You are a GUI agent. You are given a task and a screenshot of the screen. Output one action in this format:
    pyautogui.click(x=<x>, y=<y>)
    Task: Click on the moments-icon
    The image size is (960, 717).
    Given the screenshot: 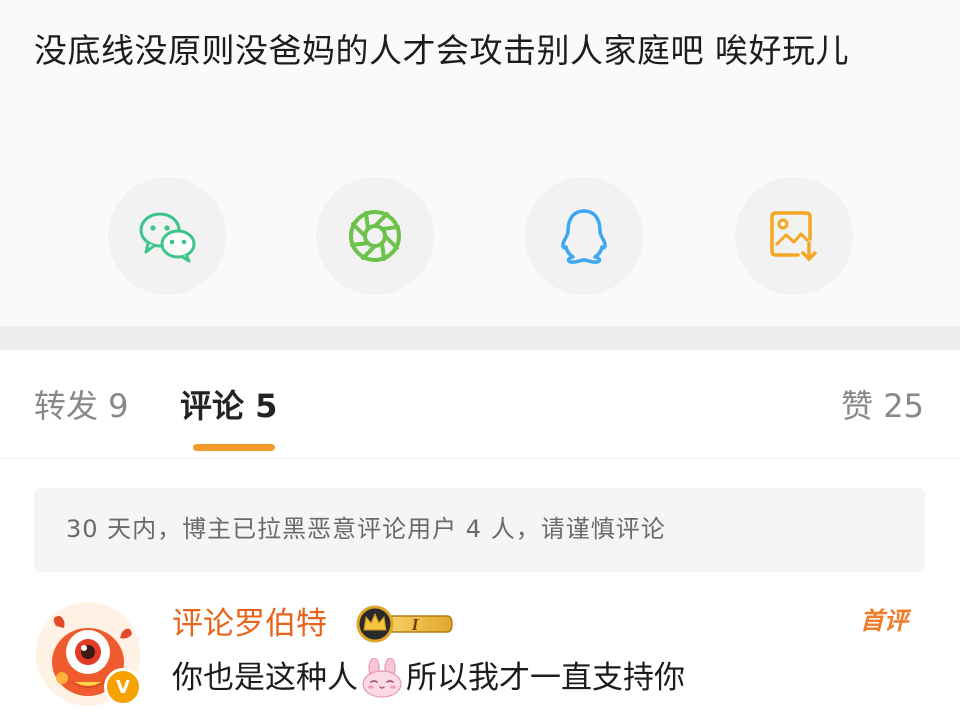 What is the action you would take?
    pyautogui.click(x=375, y=236)
    